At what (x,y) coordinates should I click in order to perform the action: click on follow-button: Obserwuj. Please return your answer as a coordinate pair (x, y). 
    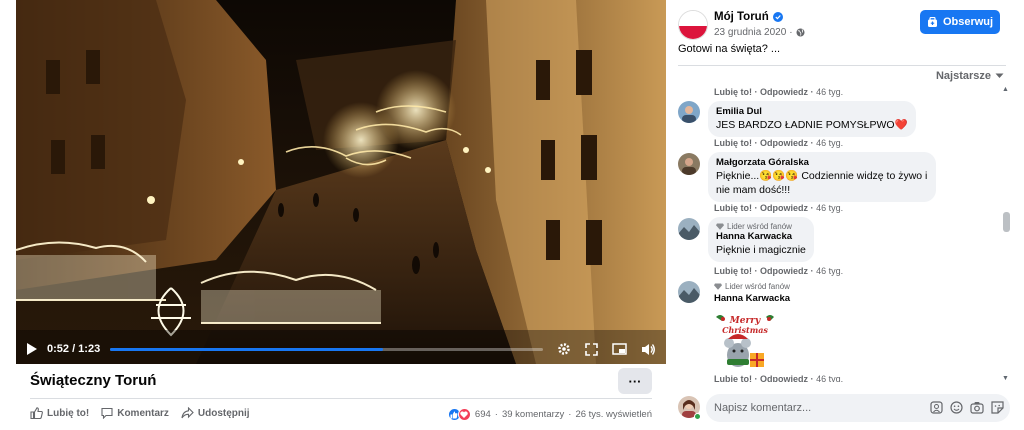
    Looking at the image, I should click on (960, 22).